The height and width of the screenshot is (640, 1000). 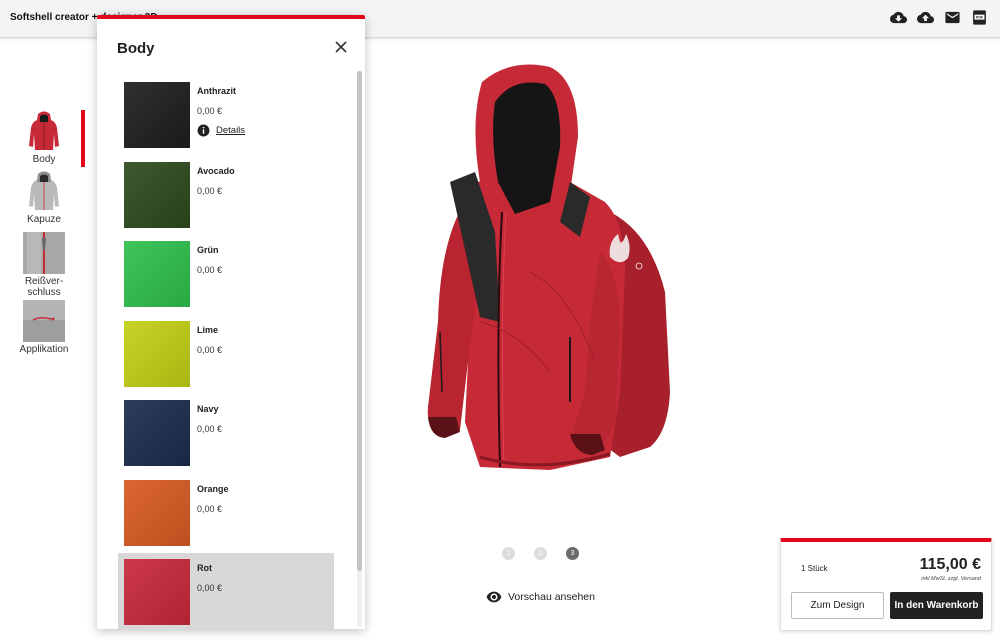 I want to click on color-name: Rot, so click(x=204, y=568).